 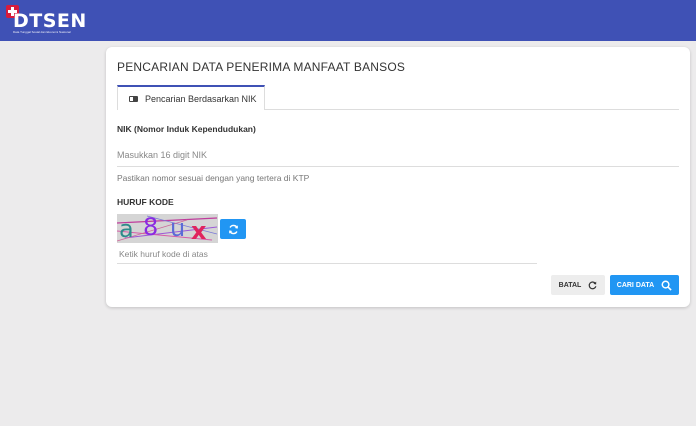 I want to click on logo-text: DTSEN, so click(x=50, y=21).